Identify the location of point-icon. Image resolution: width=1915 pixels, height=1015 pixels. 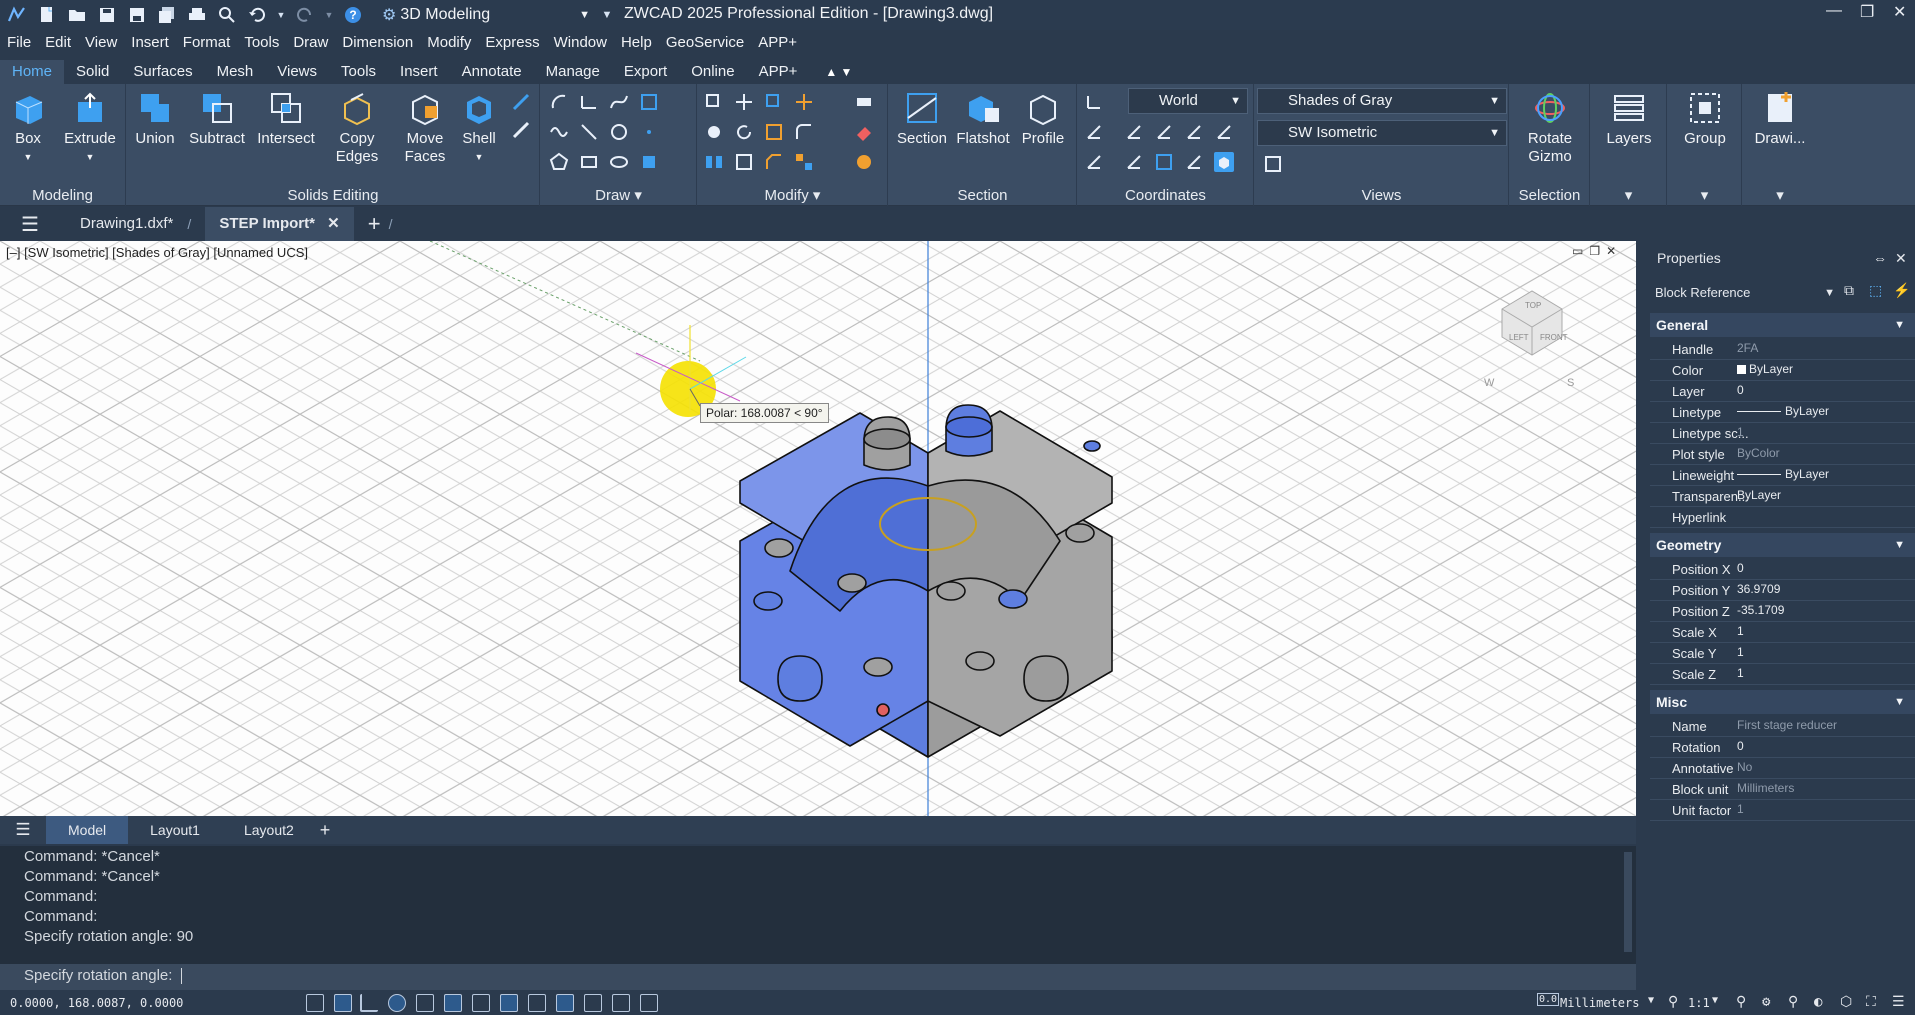
(649, 132).